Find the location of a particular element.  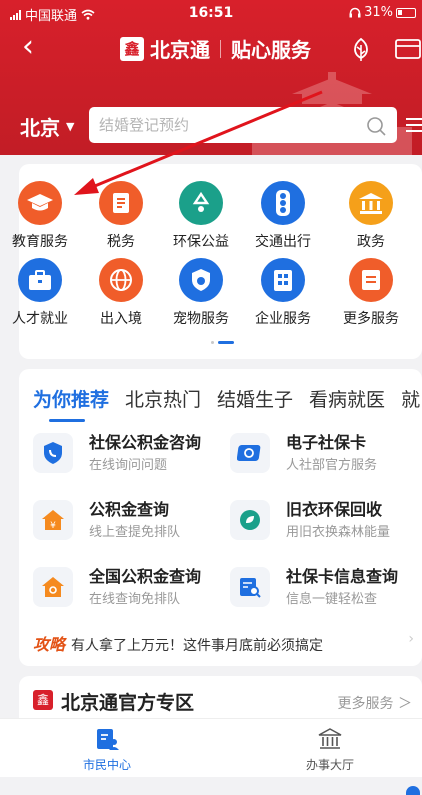

service-label: 教育服务 is located at coordinates (40, 242).